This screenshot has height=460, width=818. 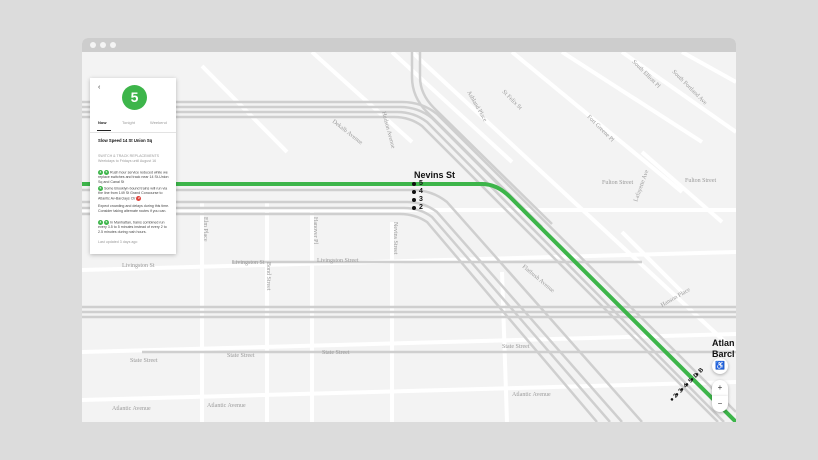 I want to click on window-dot-maximize, so click(x=113, y=45).